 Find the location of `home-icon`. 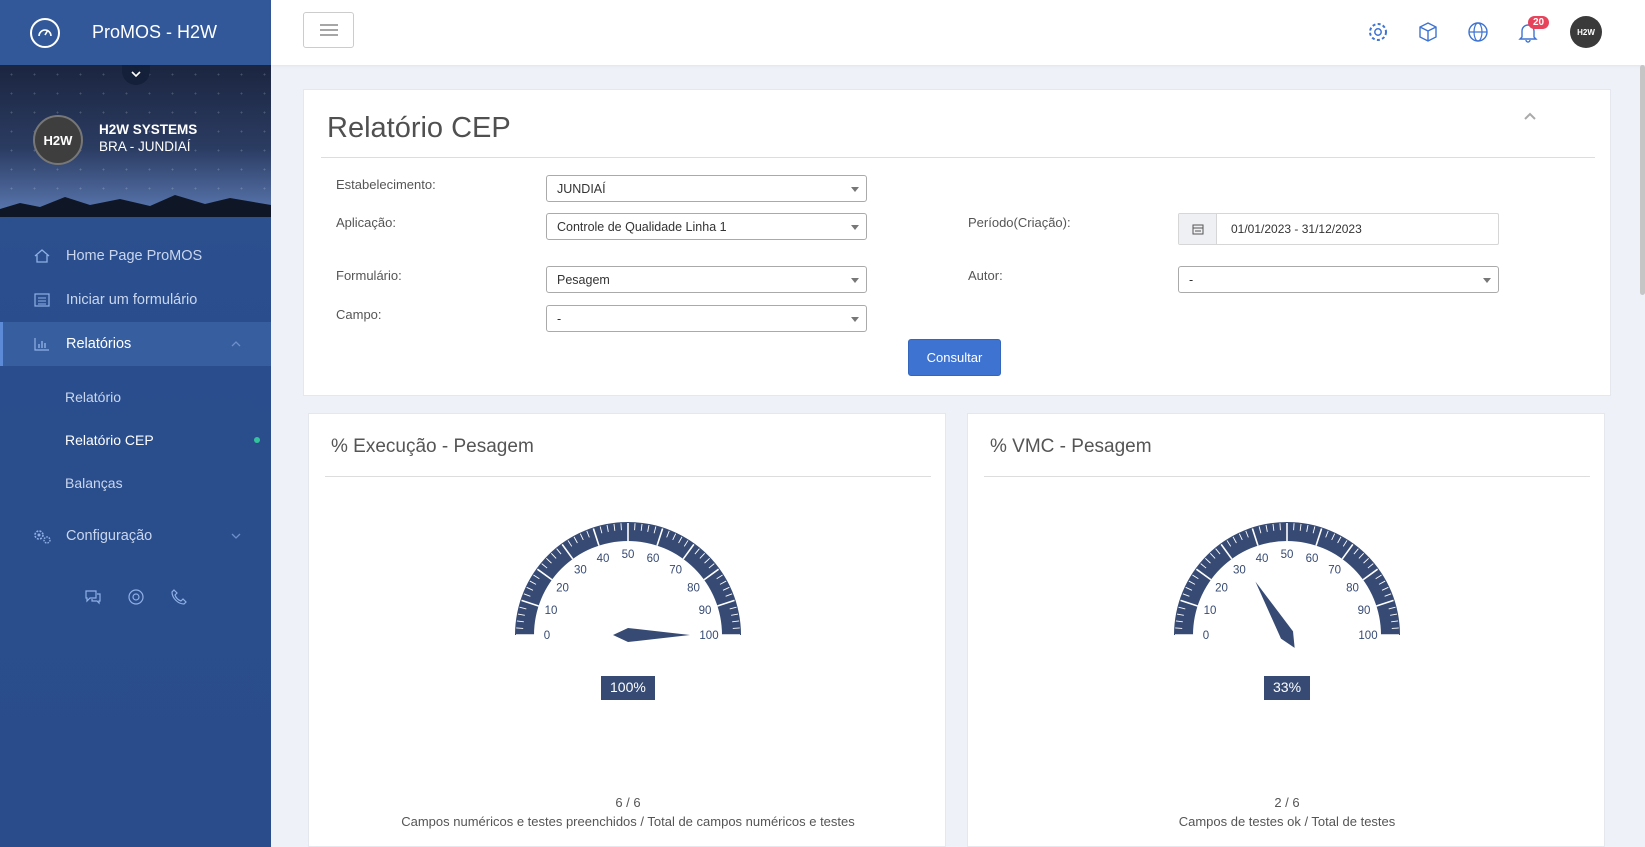

home-icon is located at coordinates (42, 256).